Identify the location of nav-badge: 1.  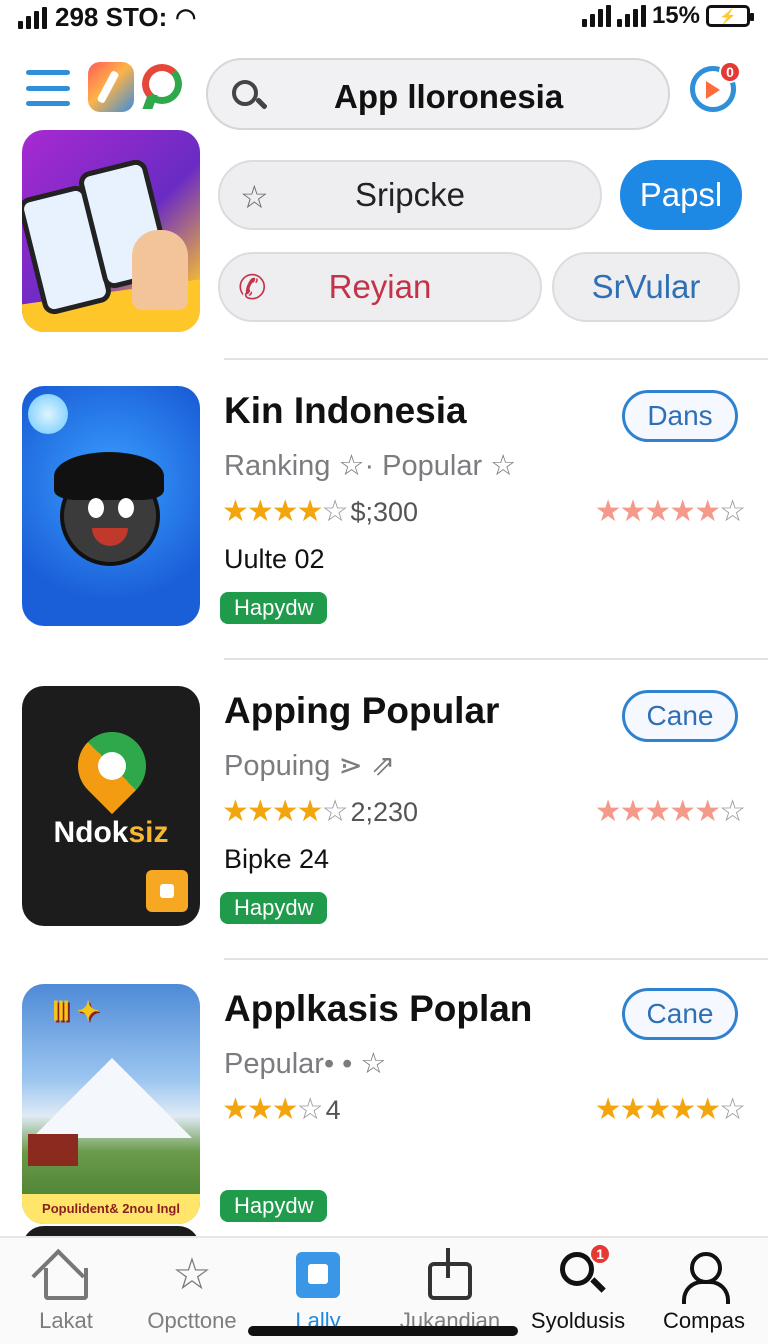
(600, 1254).